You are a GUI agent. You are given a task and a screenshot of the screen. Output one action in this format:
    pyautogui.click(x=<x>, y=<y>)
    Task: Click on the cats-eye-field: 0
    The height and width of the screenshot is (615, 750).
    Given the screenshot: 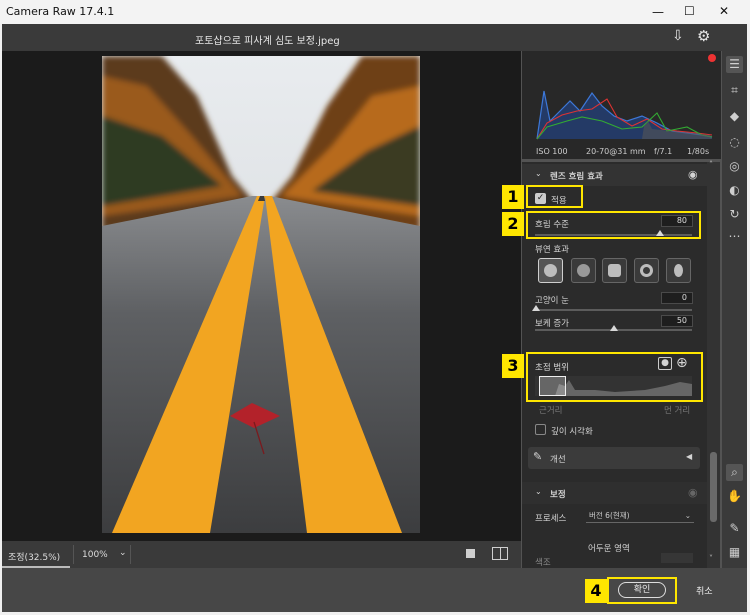 What is the action you would take?
    pyautogui.click(x=677, y=298)
    